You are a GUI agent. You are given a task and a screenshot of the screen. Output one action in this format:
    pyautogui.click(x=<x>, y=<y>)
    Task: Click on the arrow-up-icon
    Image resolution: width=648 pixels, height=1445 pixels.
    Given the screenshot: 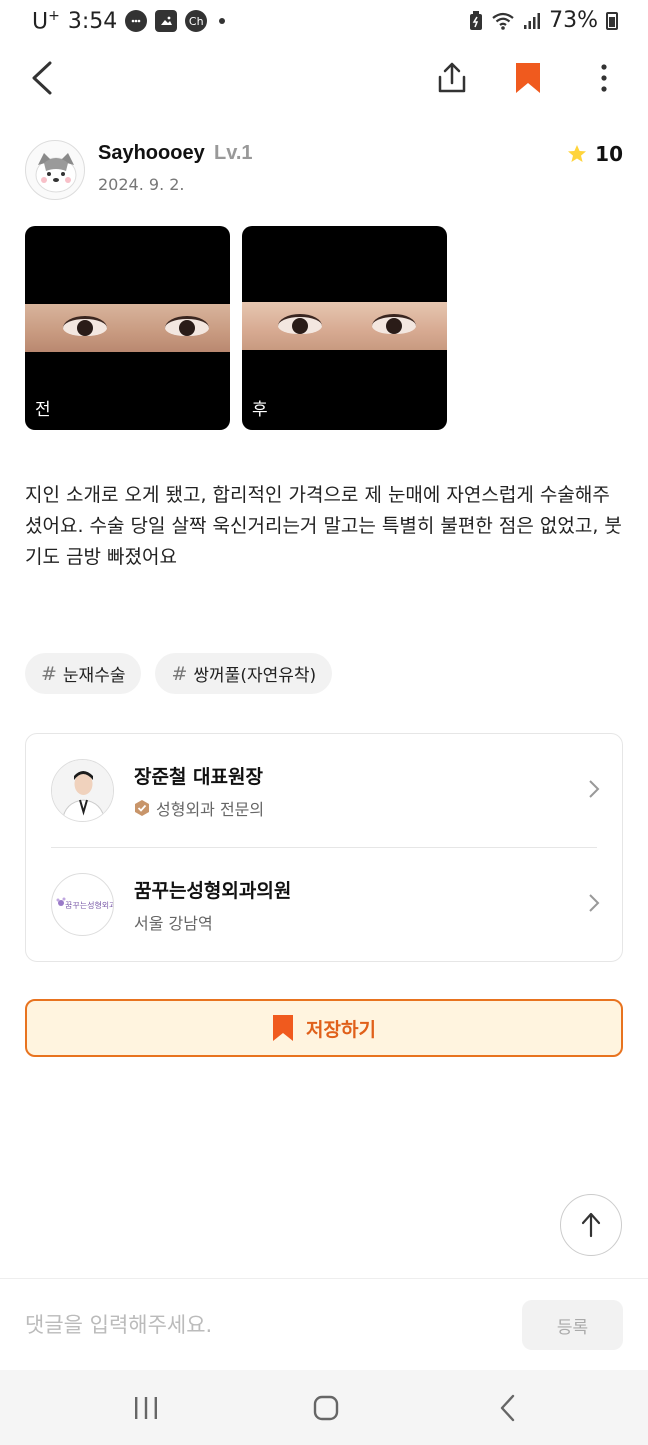 What is the action you would take?
    pyautogui.click(x=591, y=1225)
    